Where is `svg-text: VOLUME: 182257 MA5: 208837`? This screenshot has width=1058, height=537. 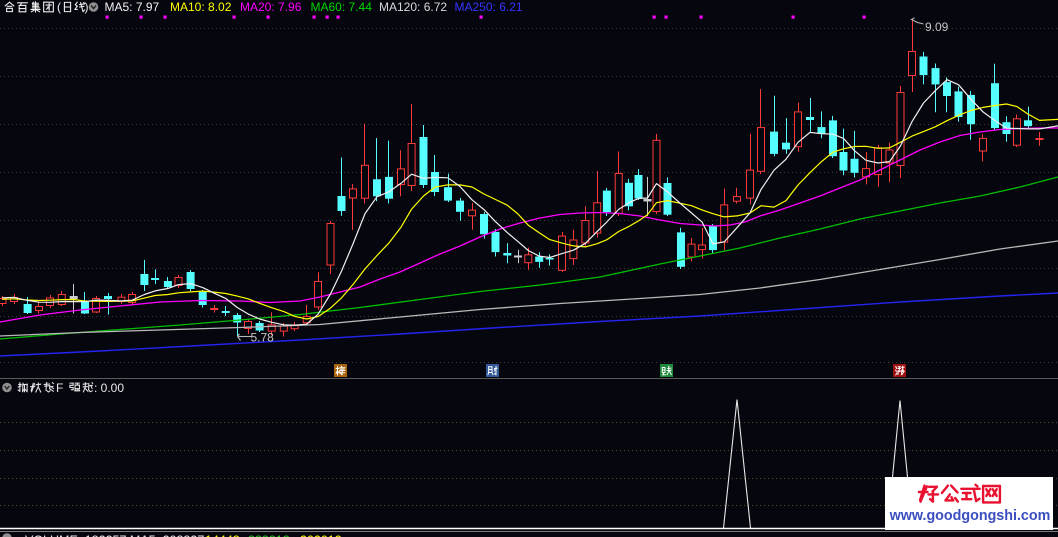 svg-text: VOLUME: 182257 MA5: 208837 is located at coordinates (114, 535).